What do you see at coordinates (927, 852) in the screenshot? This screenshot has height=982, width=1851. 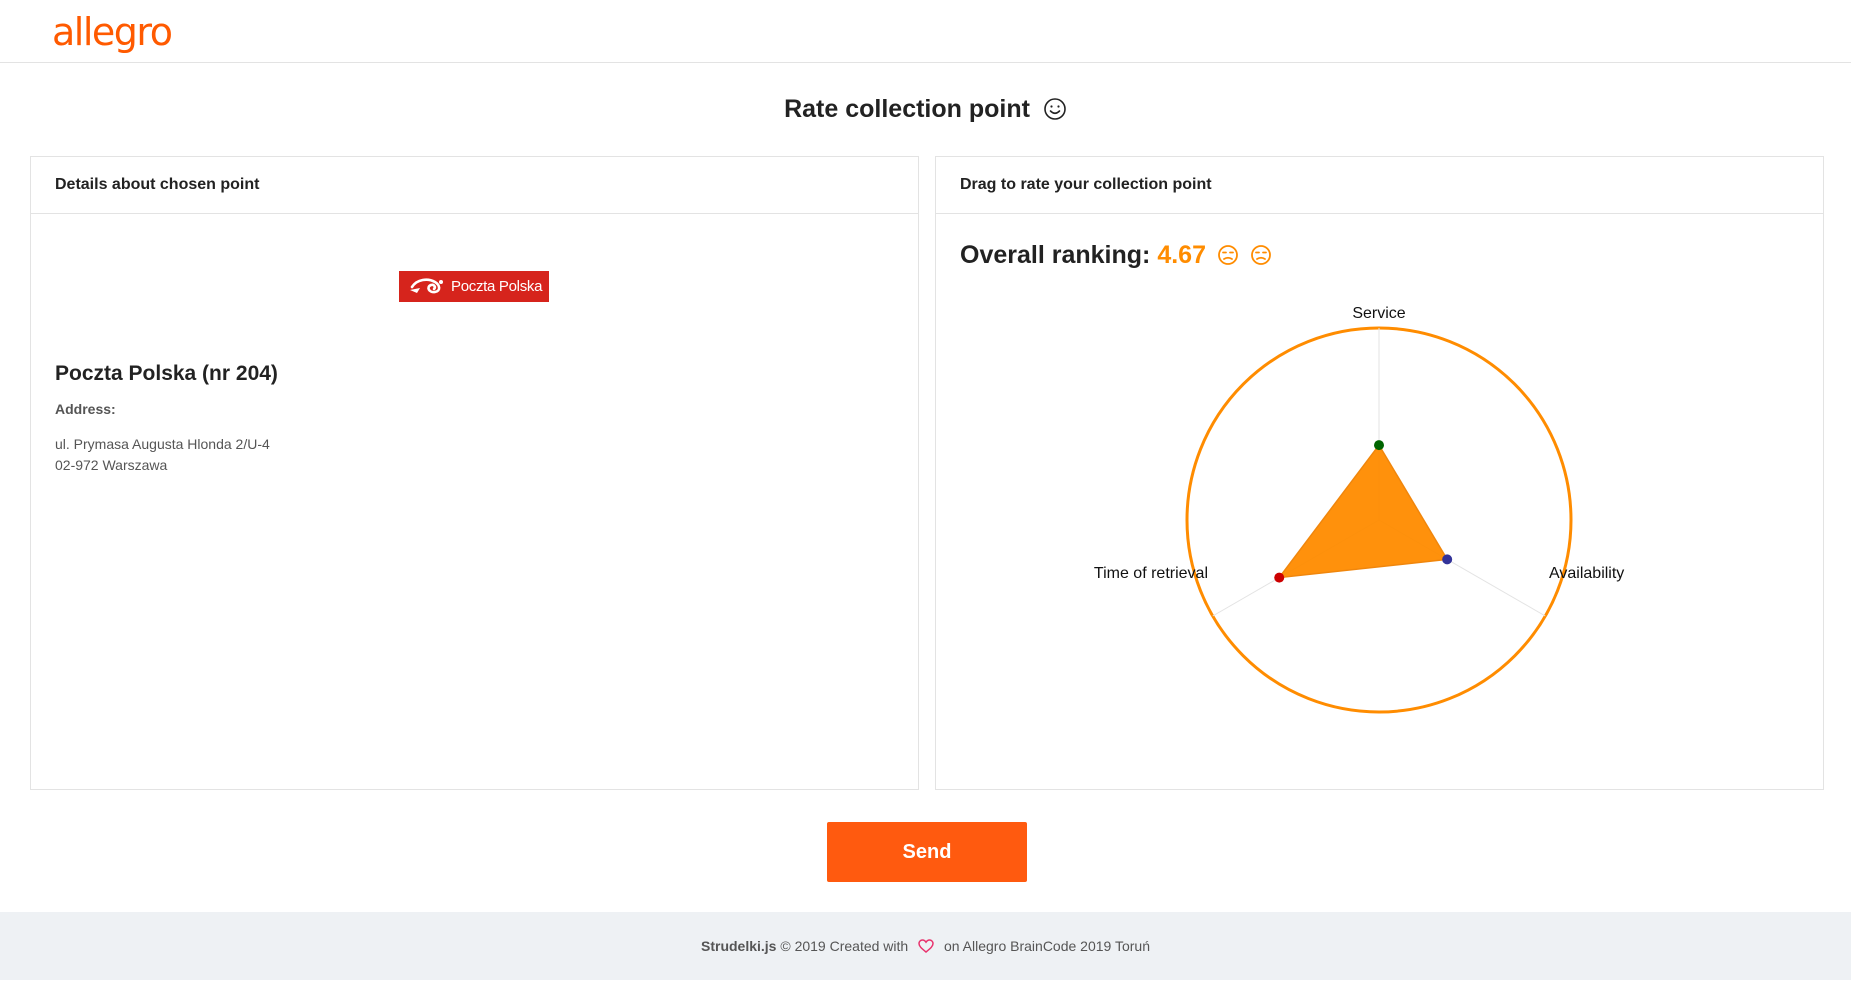 I see `send-button: Send` at bounding box center [927, 852].